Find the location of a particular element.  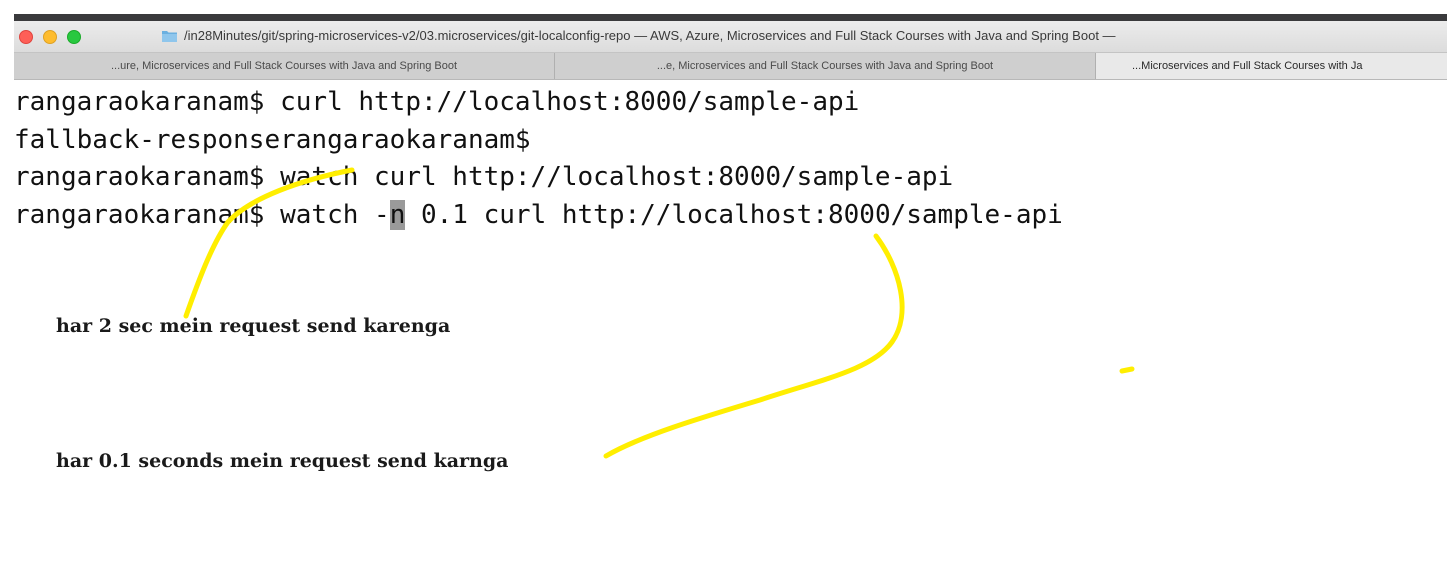

annotation-note-2: har 0.1 seconds mein request send karnga is located at coordinates (282, 461).